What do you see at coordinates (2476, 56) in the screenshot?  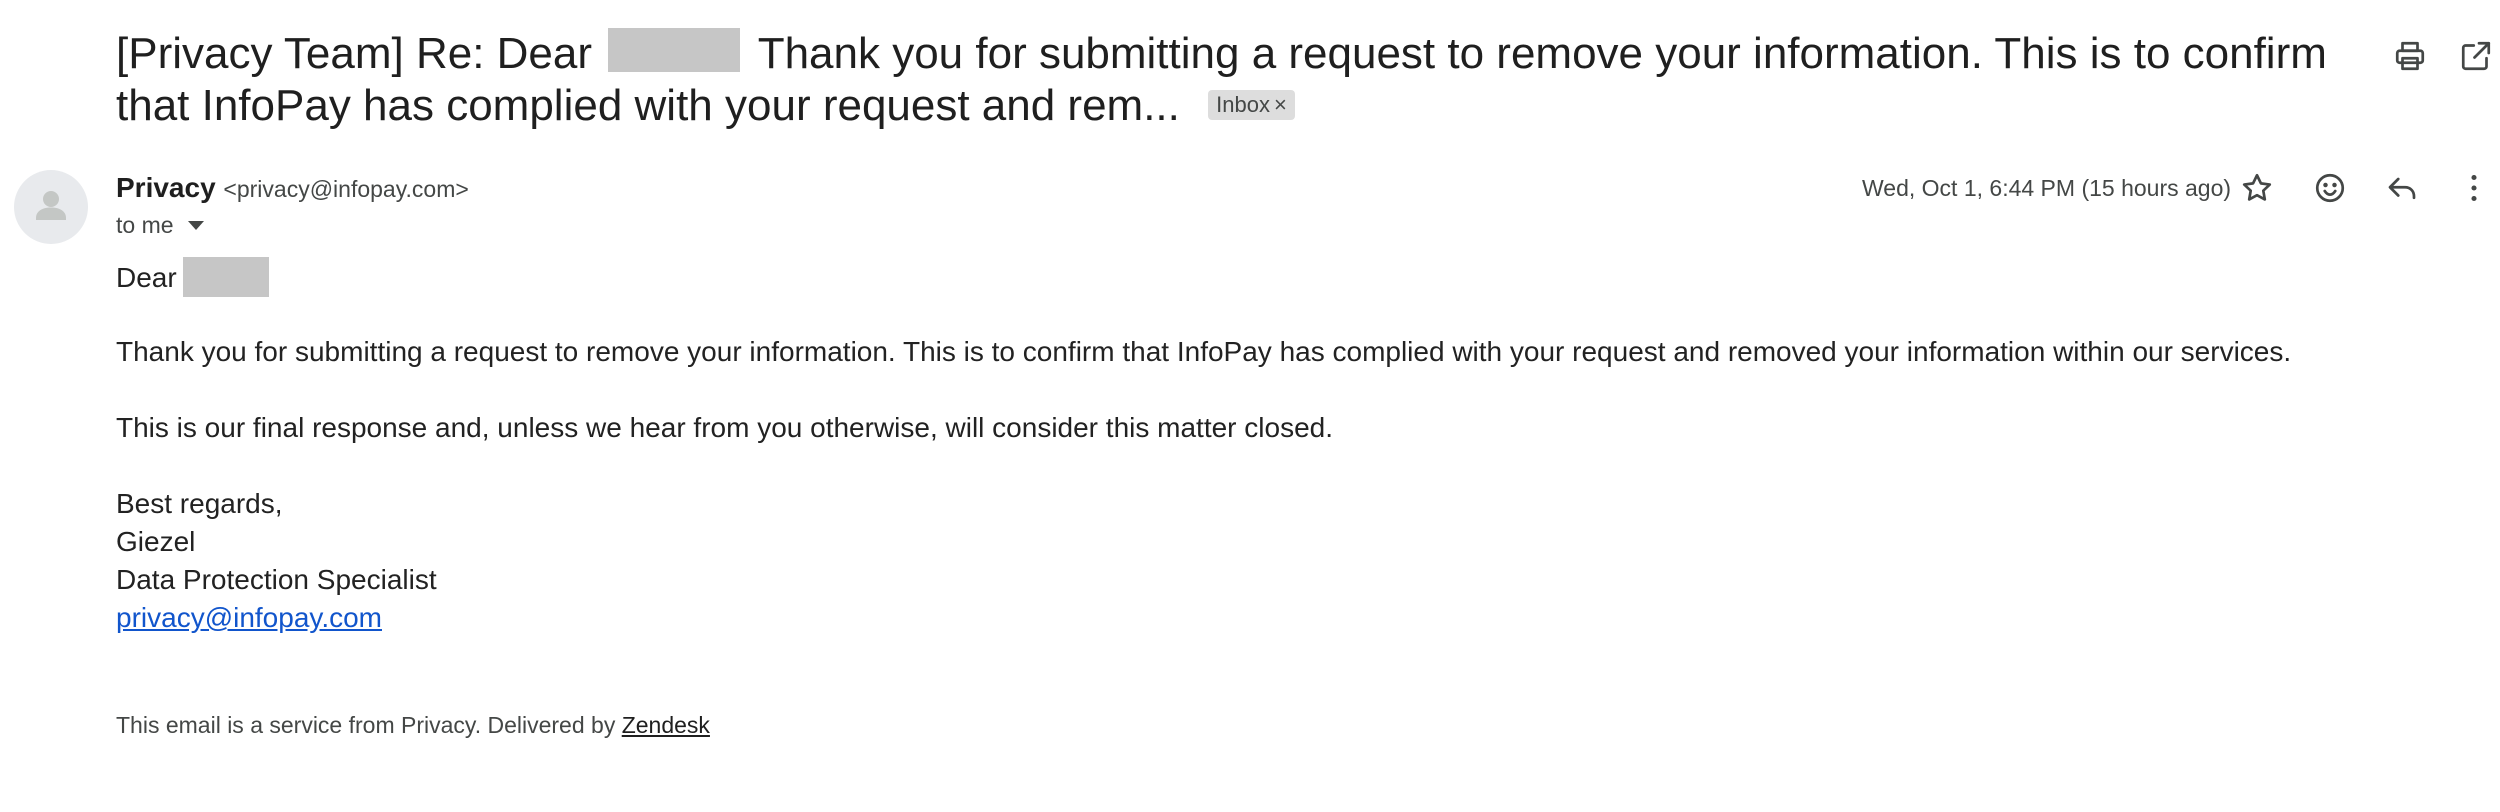 I see `open-in-new-window-icon` at bounding box center [2476, 56].